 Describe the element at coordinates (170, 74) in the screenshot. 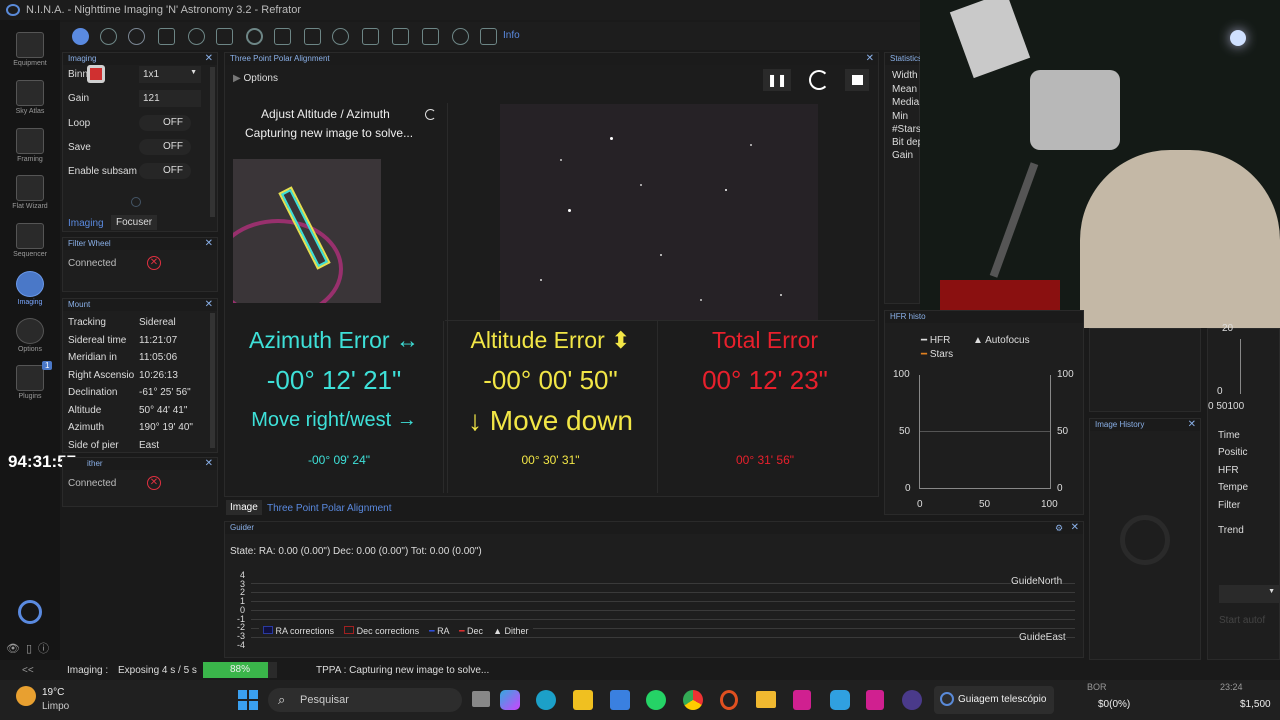

I see `binning-select: 1x1 ▼` at that location.